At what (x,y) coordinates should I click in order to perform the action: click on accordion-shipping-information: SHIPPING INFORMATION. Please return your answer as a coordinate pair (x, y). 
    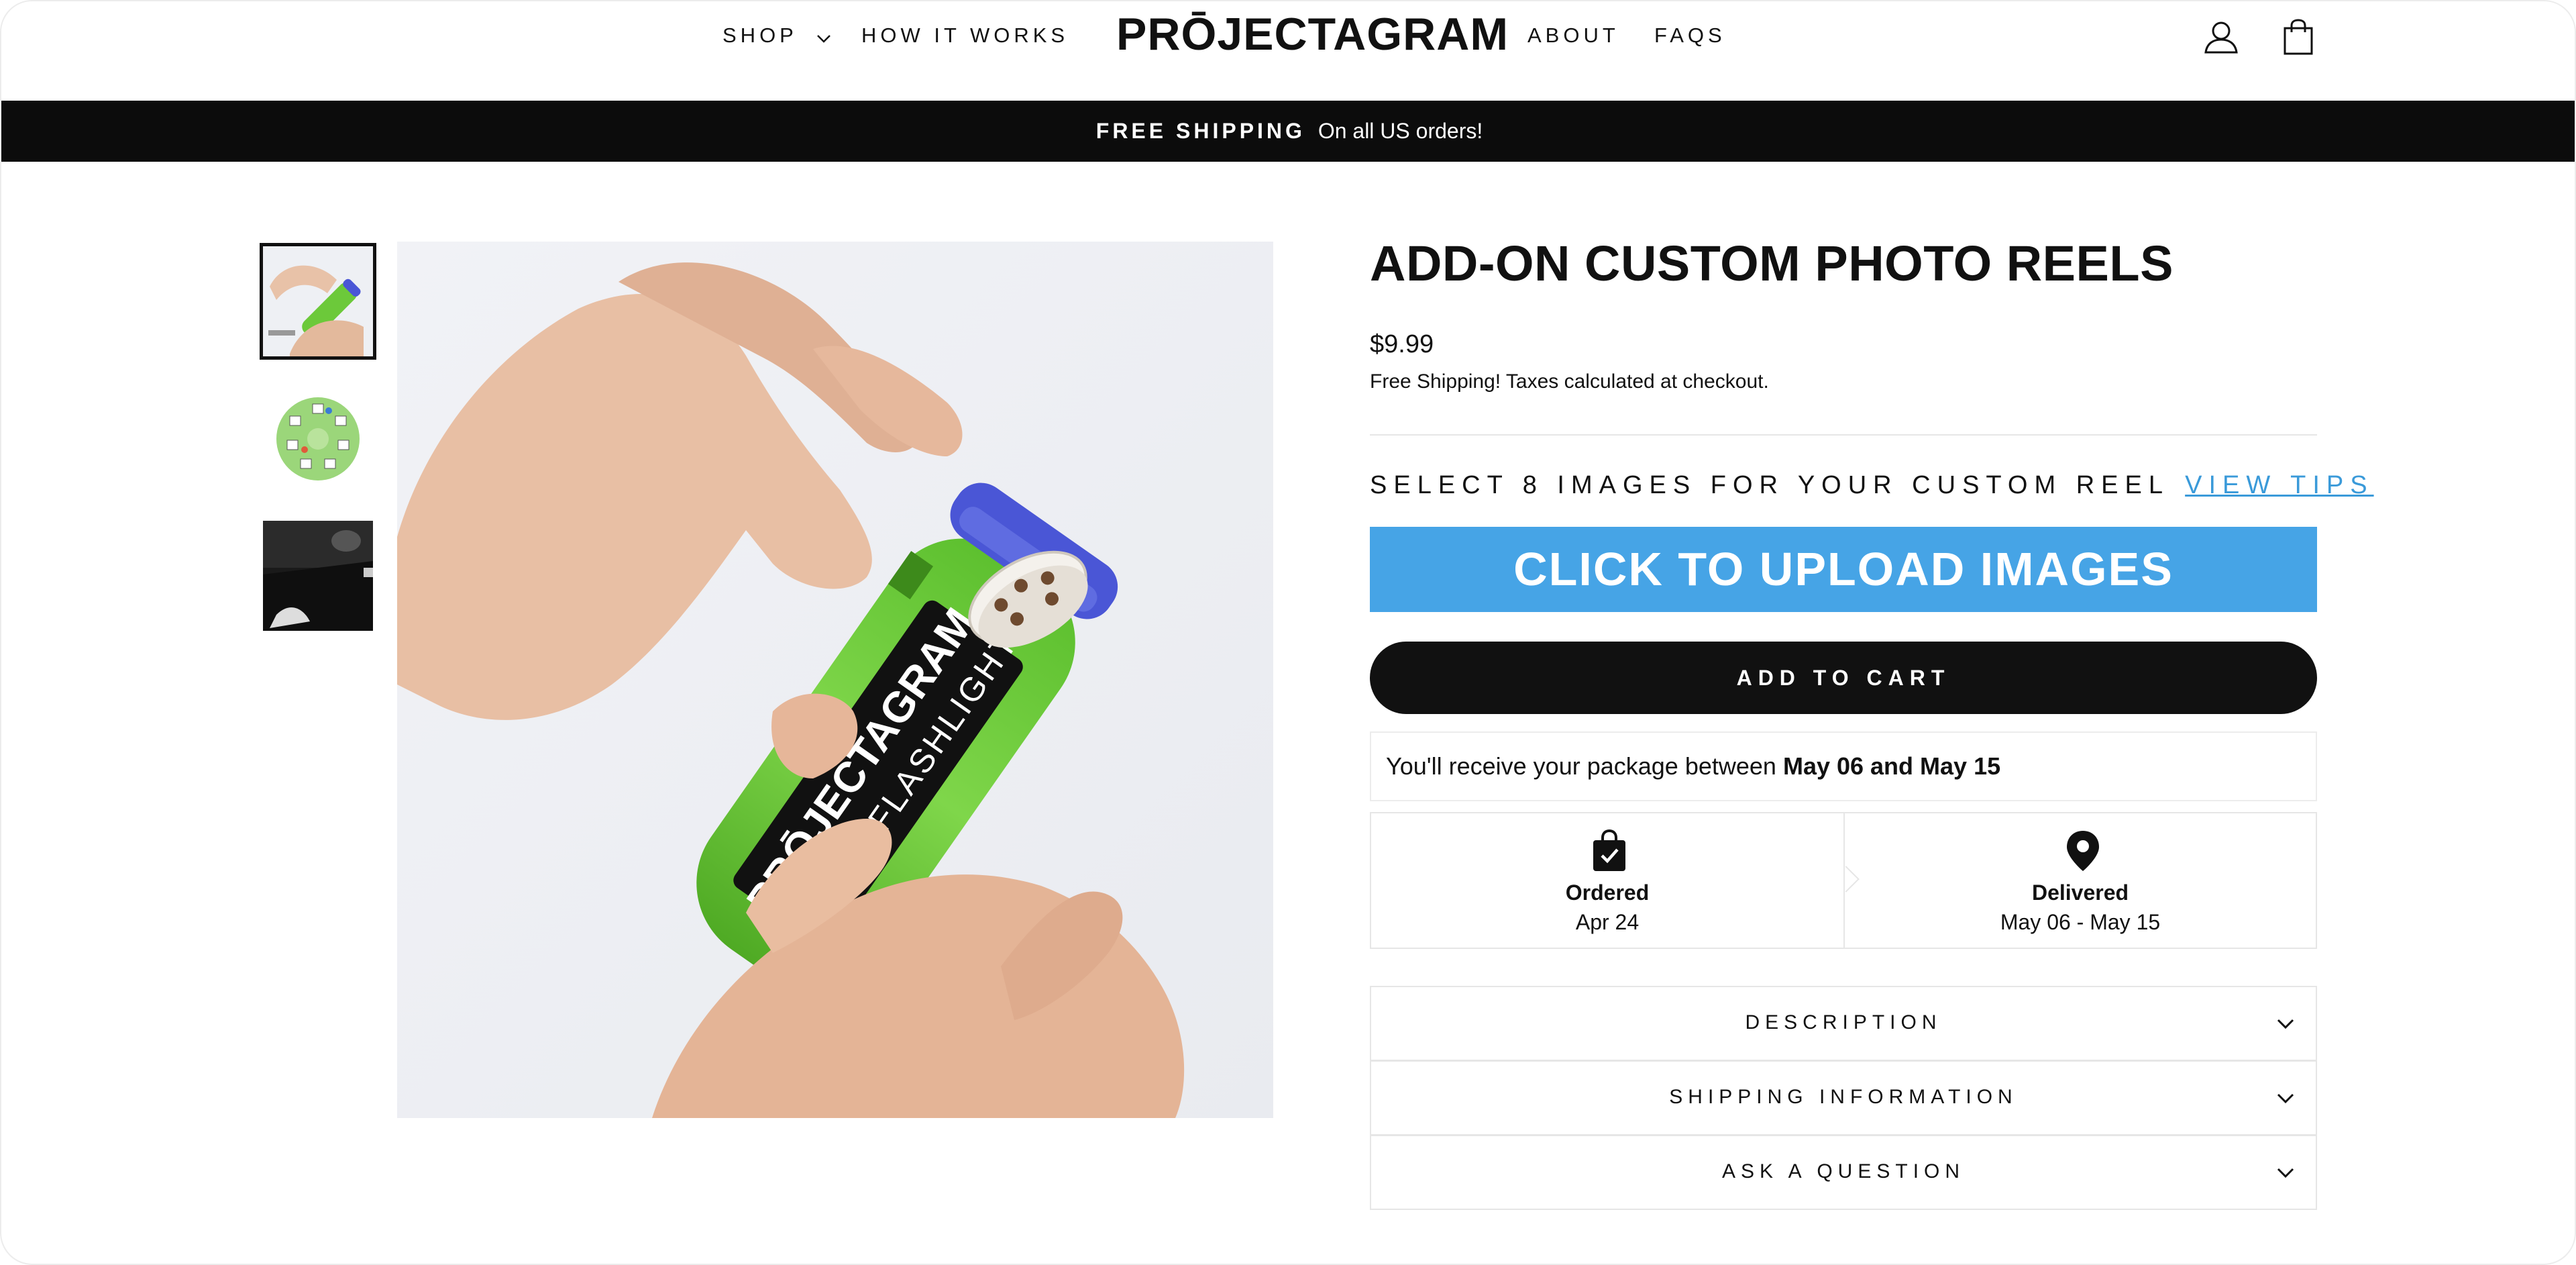
    Looking at the image, I should click on (1843, 1097).